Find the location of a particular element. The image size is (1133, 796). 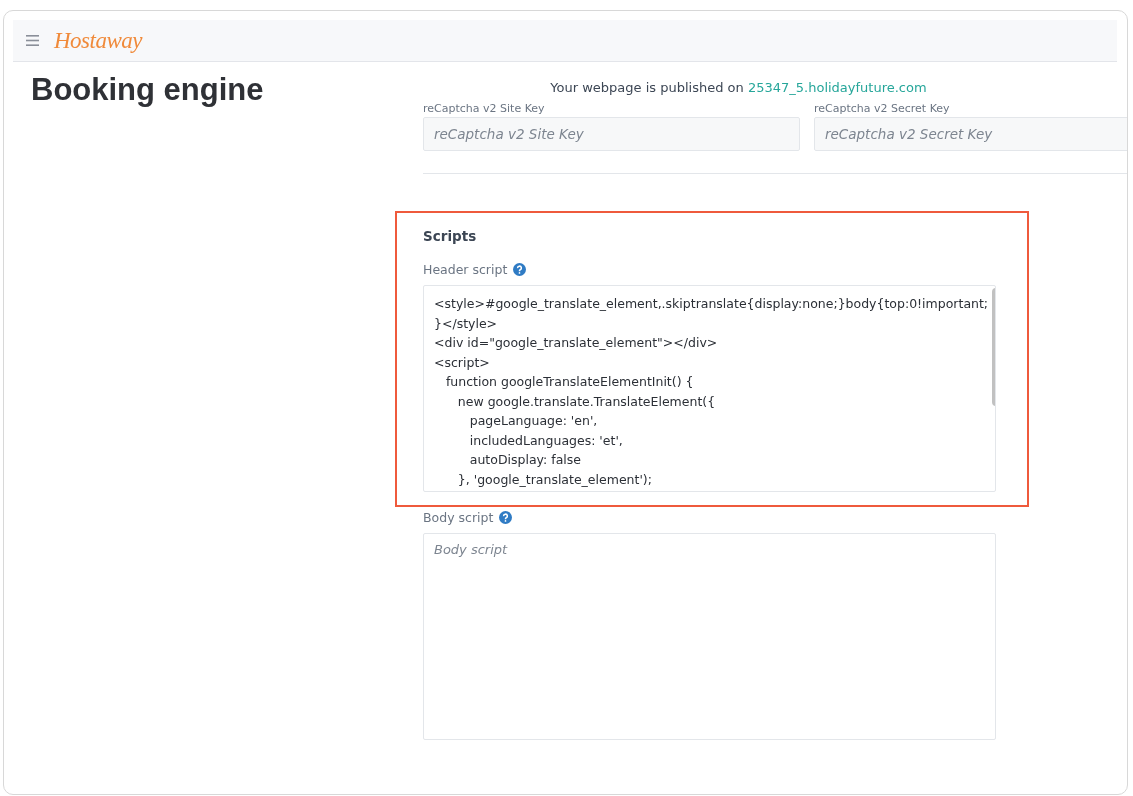

input-field: reCaptcha v2 Secret Key is located at coordinates (970, 134).